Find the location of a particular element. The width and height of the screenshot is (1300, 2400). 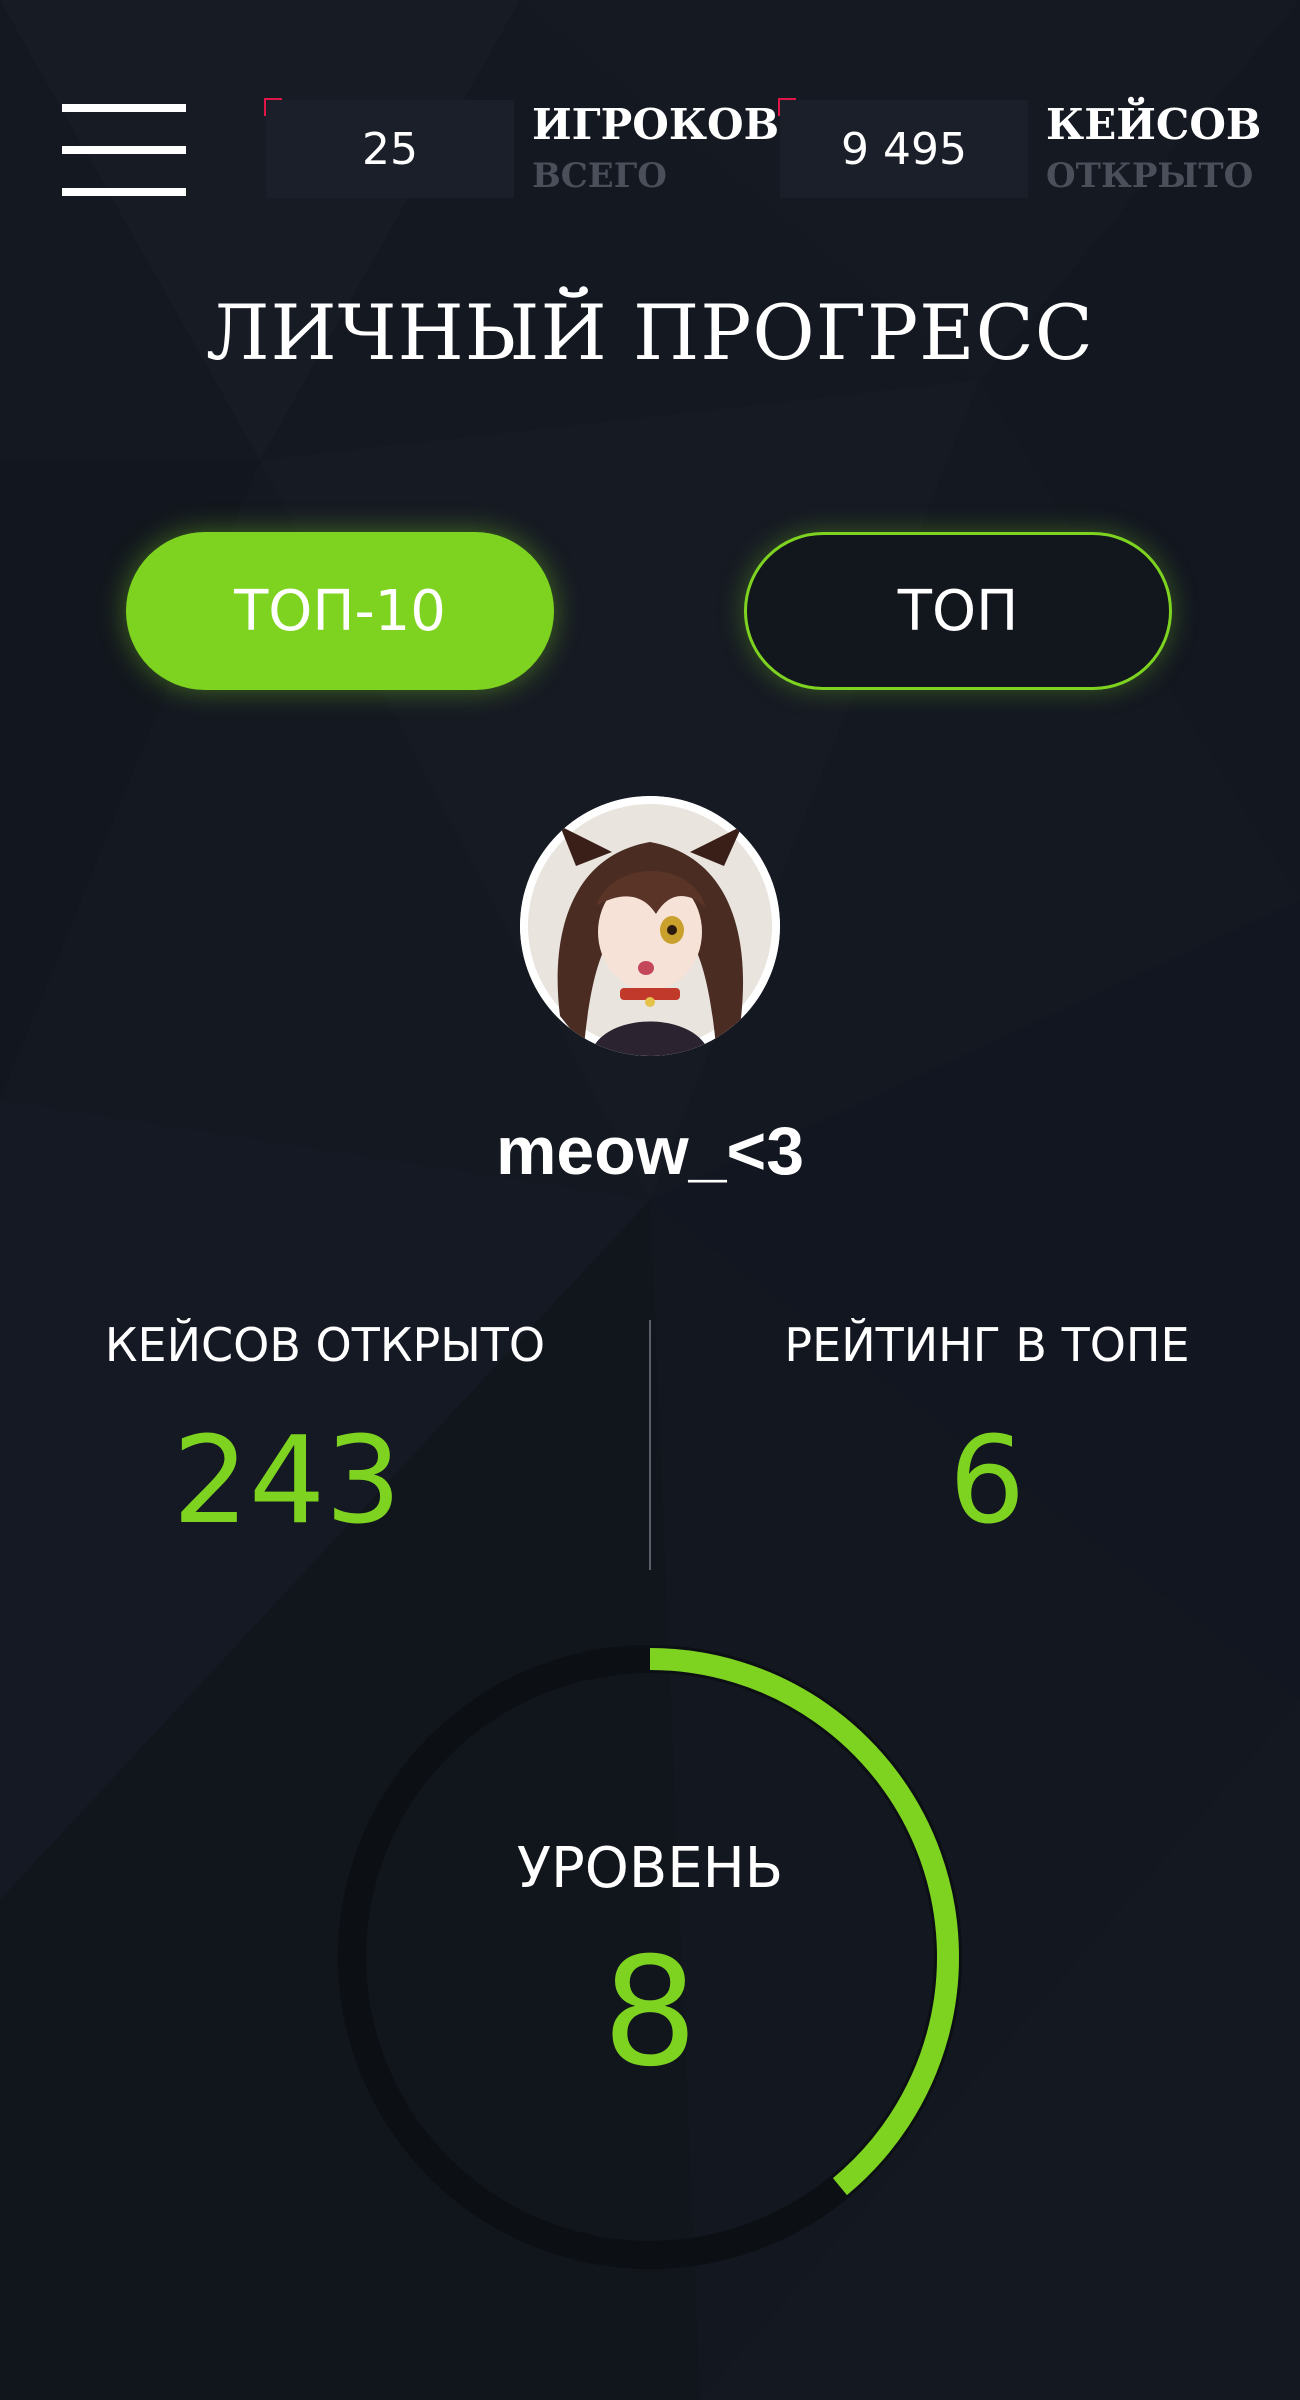

cases-opened-label: КЕЙСОВ ОТКРЫТО is located at coordinates (325, 1345).